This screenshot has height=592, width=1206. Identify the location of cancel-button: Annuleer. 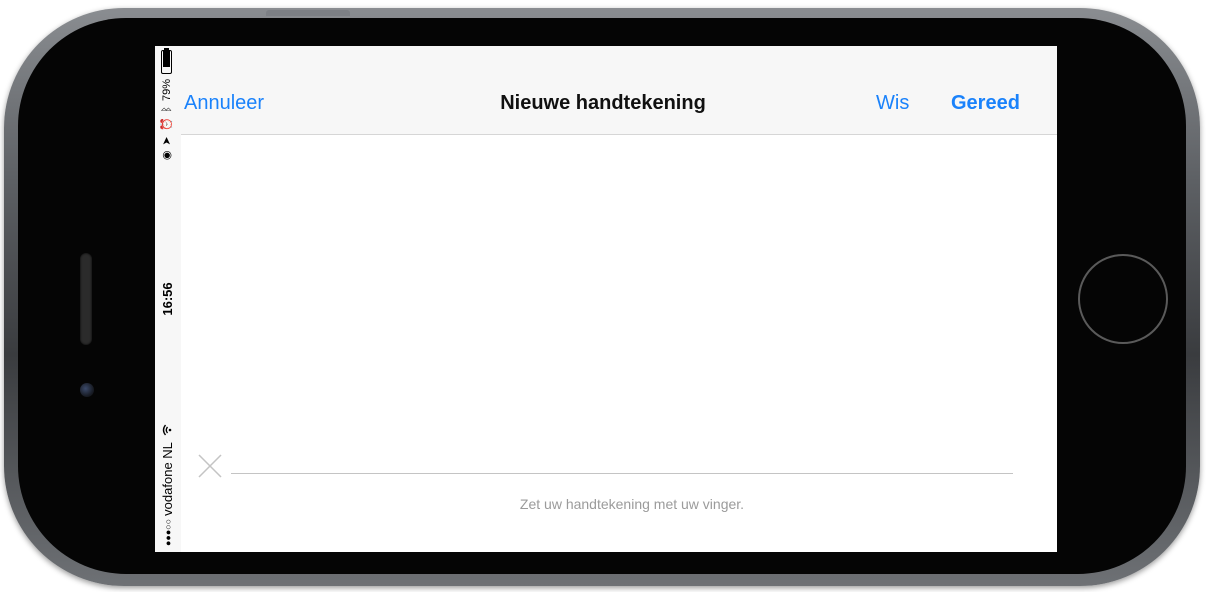
(224, 103).